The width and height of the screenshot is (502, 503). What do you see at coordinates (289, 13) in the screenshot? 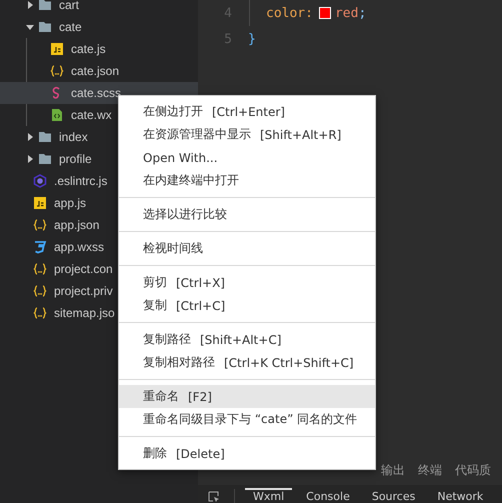
I see `code-token: color:` at bounding box center [289, 13].